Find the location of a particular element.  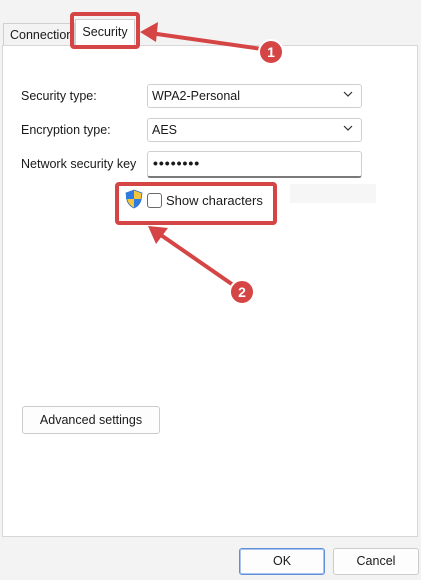

tab-security-label: Security is located at coordinates (105, 32).